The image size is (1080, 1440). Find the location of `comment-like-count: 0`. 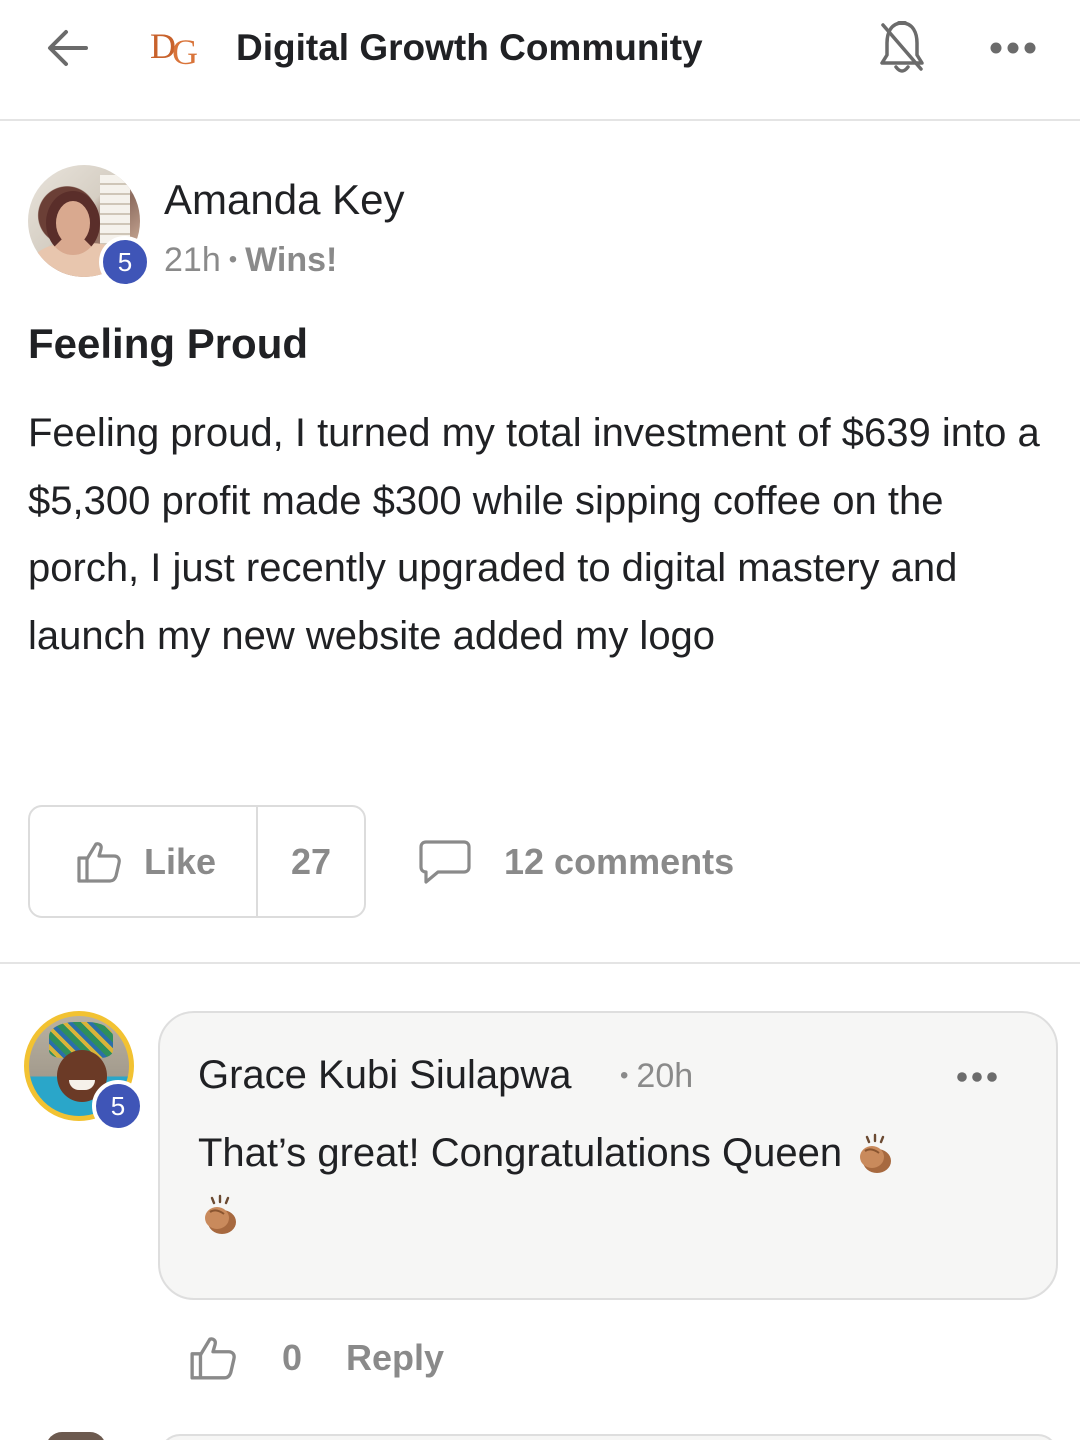

comment-like-count: 0 is located at coordinates (292, 1358).